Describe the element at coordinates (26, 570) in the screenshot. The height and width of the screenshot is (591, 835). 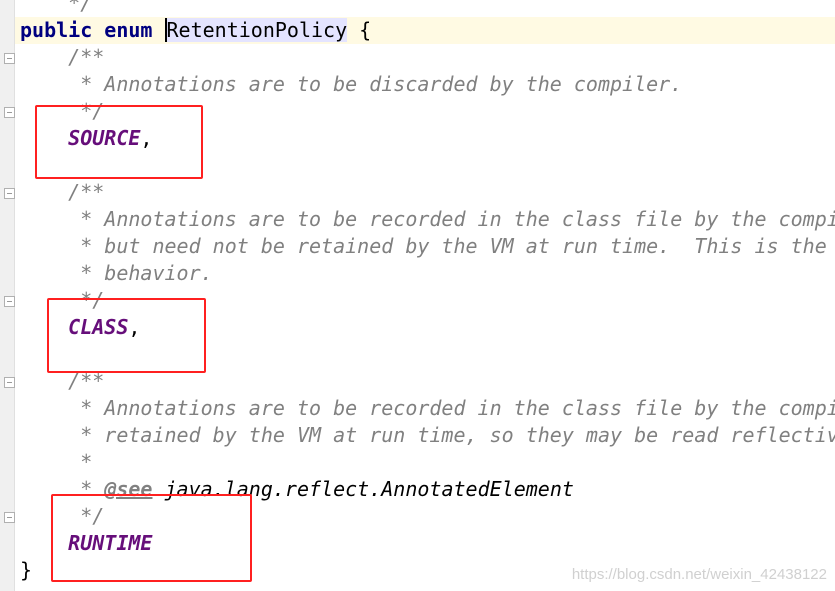
I see `code-text: }` at that location.